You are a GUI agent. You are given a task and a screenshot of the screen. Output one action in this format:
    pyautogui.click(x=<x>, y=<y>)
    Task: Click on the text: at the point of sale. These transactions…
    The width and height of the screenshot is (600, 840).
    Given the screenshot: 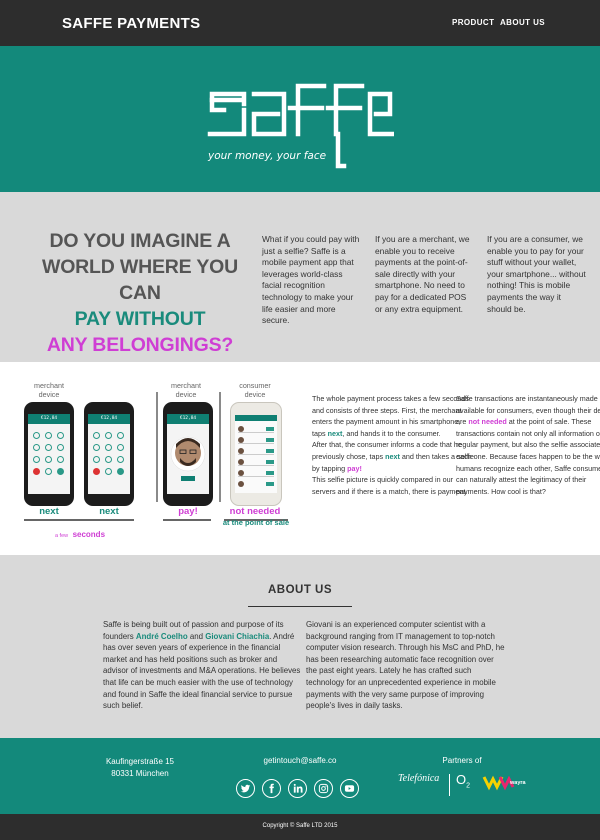 What is the action you would take?
    pyautogui.click(x=528, y=456)
    